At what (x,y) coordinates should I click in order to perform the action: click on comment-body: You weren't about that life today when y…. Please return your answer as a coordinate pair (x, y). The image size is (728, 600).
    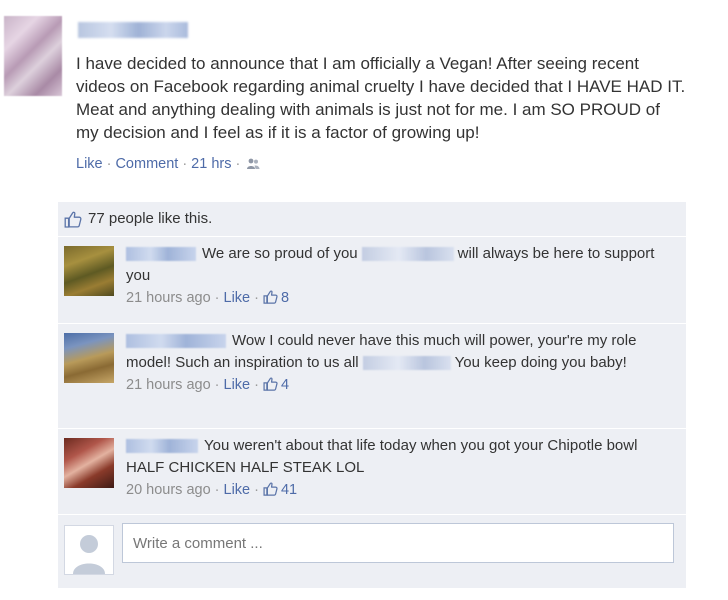
    Looking at the image, I should click on (400, 468).